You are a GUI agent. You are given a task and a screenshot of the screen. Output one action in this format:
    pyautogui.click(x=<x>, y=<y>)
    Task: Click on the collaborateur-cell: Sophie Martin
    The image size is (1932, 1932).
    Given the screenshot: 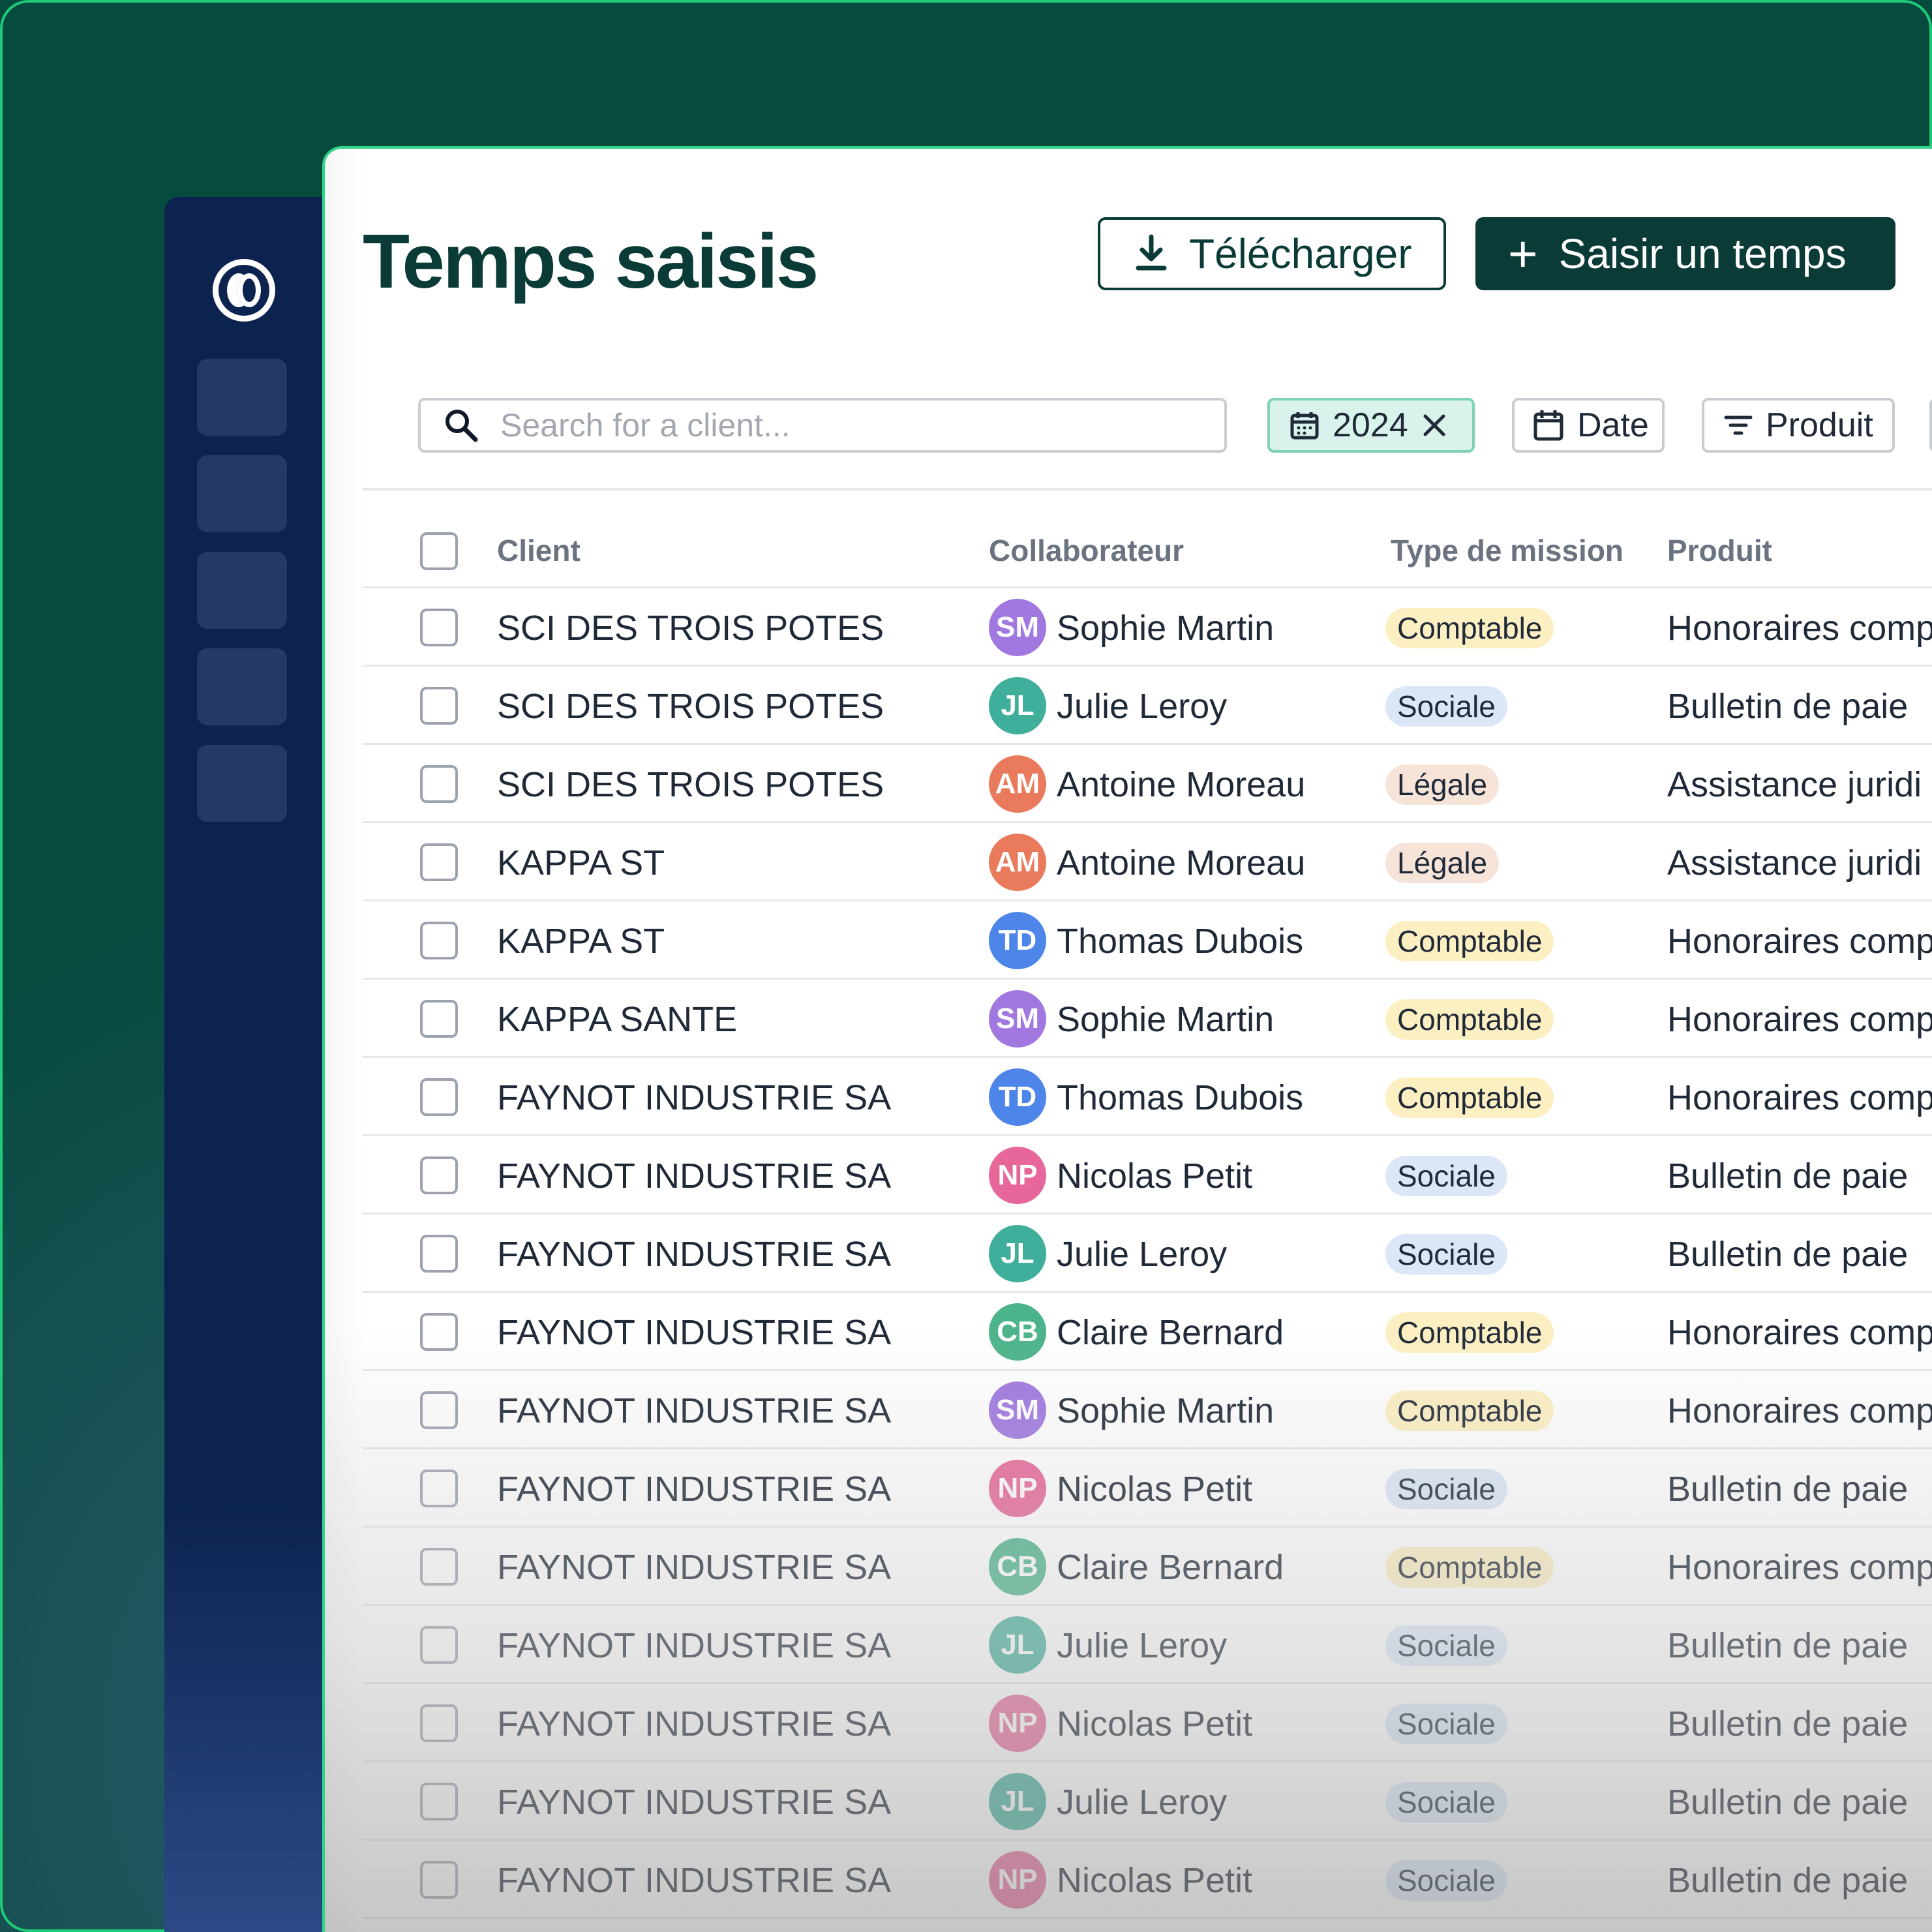 What is the action you would take?
    pyautogui.click(x=1166, y=628)
    